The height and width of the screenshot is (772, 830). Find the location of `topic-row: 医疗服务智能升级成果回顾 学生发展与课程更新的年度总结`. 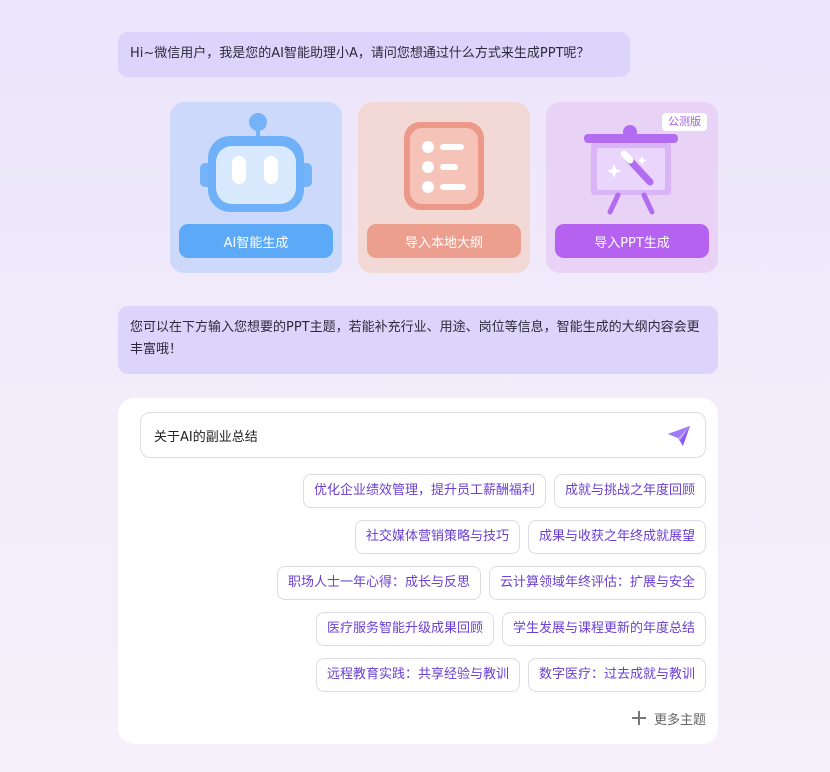

topic-row: 医疗服务智能升级成果回顾 学生发展与课程更新的年度总结 is located at coordinates (423, 629).